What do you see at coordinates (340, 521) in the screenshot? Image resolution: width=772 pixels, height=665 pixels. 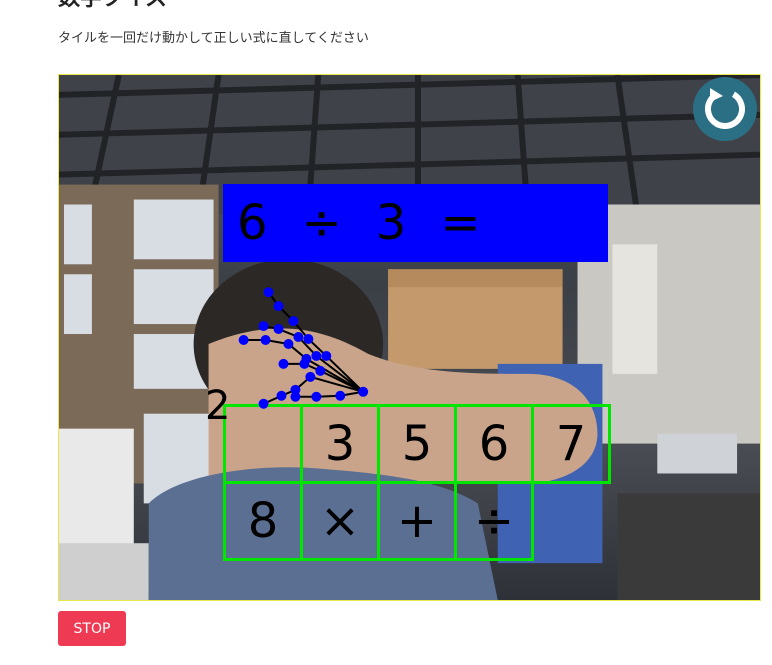 I see `tile: ×` at bounding box center [340, 521].